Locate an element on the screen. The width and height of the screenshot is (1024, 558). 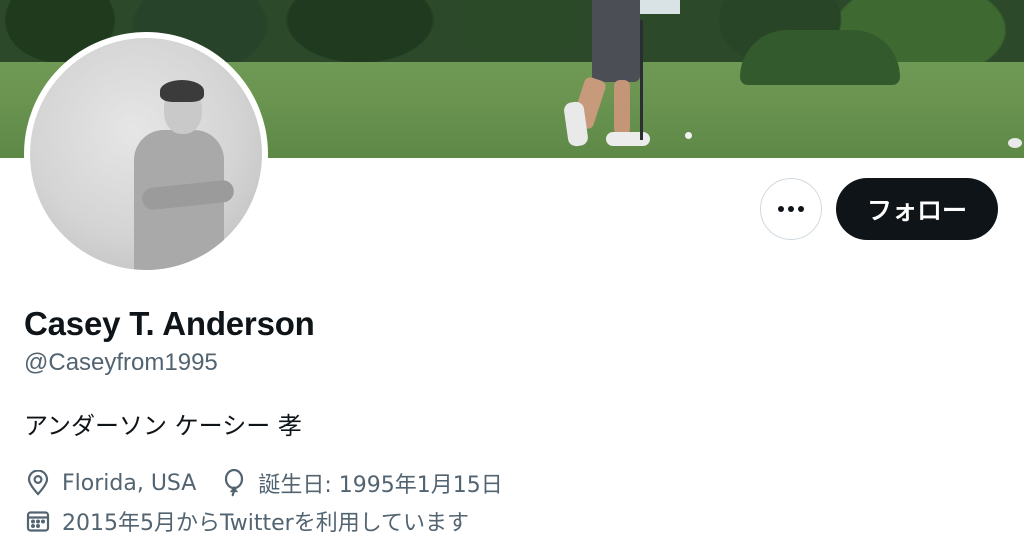
bio: アンダーソン ケーシー 孝 is located at coordinates (163, 426).